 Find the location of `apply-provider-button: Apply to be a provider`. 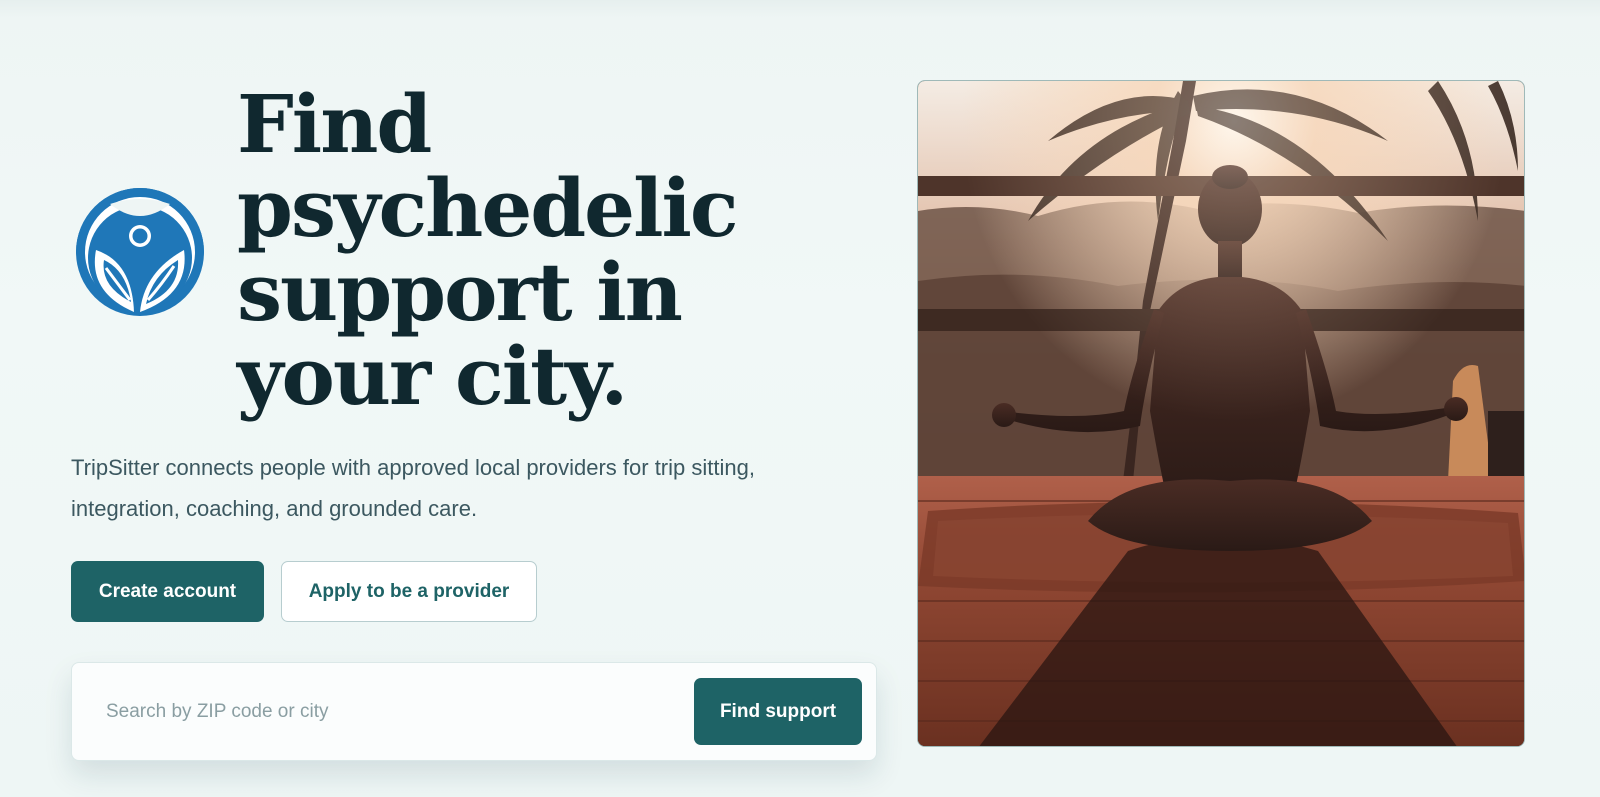

apply-provider-button: Apply to be a provider is located at coordinates (409, 591).